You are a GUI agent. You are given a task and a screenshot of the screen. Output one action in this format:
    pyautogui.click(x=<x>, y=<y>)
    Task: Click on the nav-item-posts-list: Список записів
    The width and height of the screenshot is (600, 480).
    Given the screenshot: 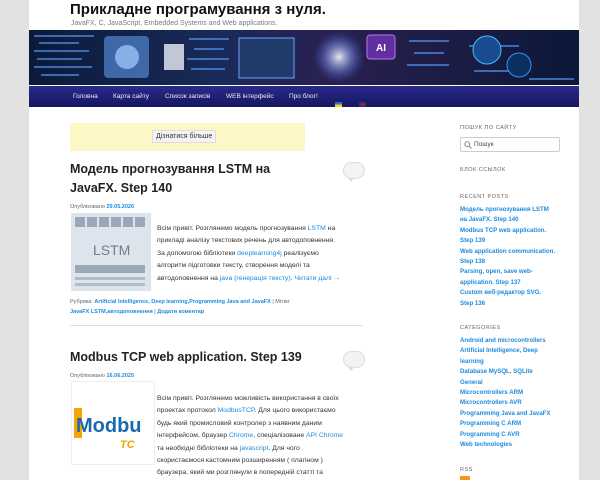 What is the action you would take?
    pyautogui.click(x=187, y=96)
    